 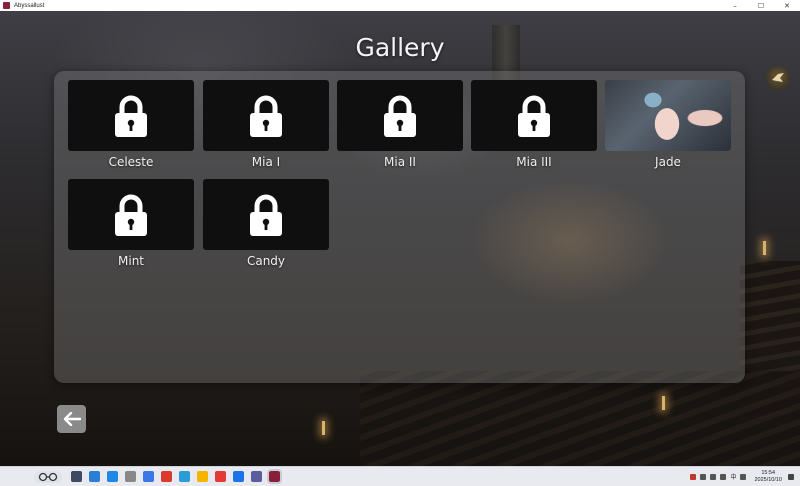 I want to click on system-tray: 中 15:54 2025/10/10, so click(x=740, y=476).